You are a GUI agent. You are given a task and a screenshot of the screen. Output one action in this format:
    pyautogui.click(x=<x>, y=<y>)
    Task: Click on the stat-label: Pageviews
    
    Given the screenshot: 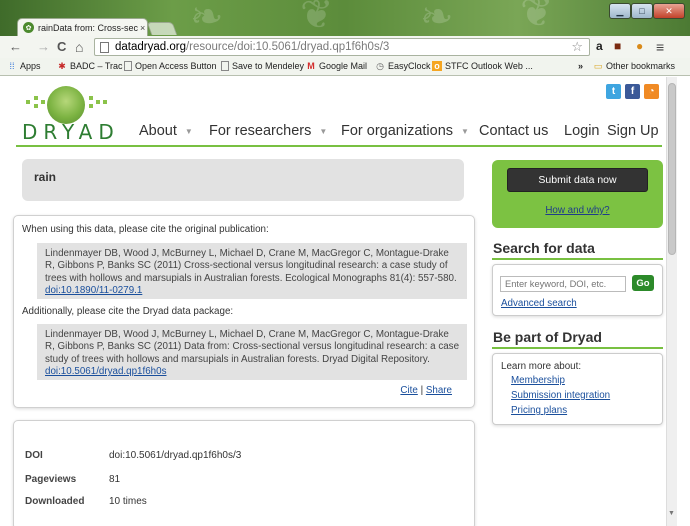 What is the action you would take?
    pyautogui.click(x=51, y=479)
    